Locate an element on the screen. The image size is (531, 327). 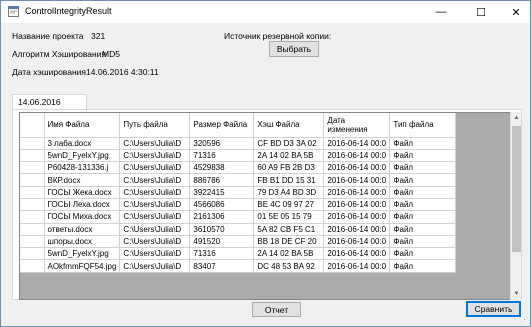
vertical-scrollbar: ▲ ▼ is located at coordinates (515, 206).